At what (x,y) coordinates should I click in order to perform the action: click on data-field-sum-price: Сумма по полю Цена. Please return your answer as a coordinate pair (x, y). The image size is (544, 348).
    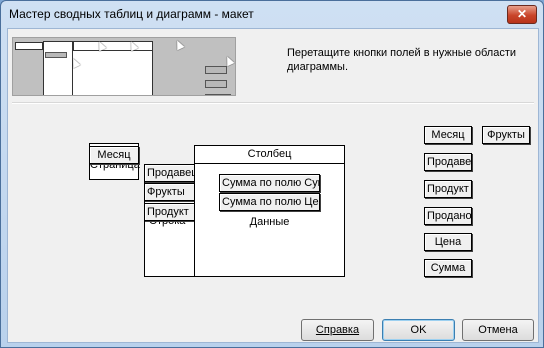
    Looking at the image, I should click on (269, 202).